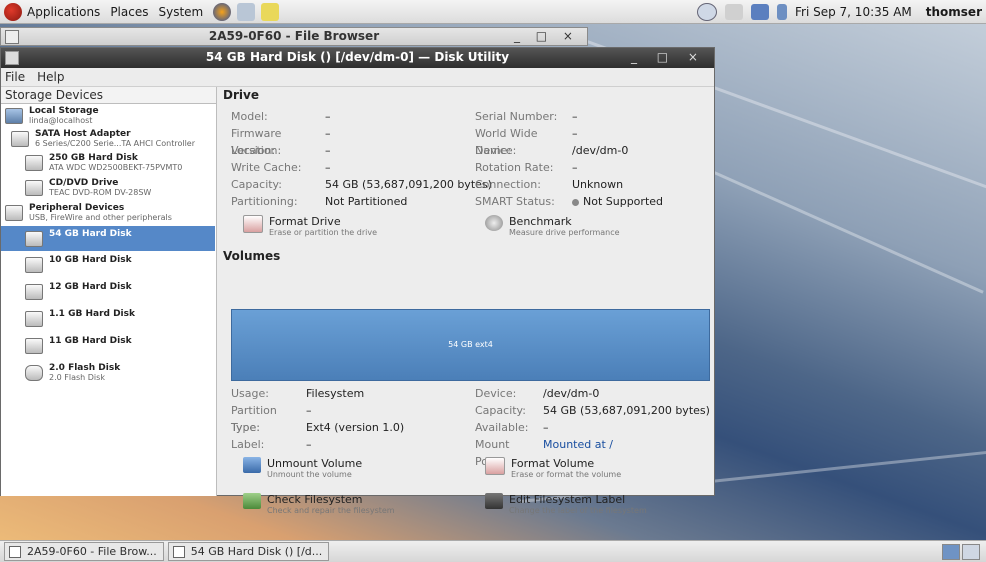 The width and height of the screenshot is (986, 562). I want to click on usb-icon, so click(14, 213).